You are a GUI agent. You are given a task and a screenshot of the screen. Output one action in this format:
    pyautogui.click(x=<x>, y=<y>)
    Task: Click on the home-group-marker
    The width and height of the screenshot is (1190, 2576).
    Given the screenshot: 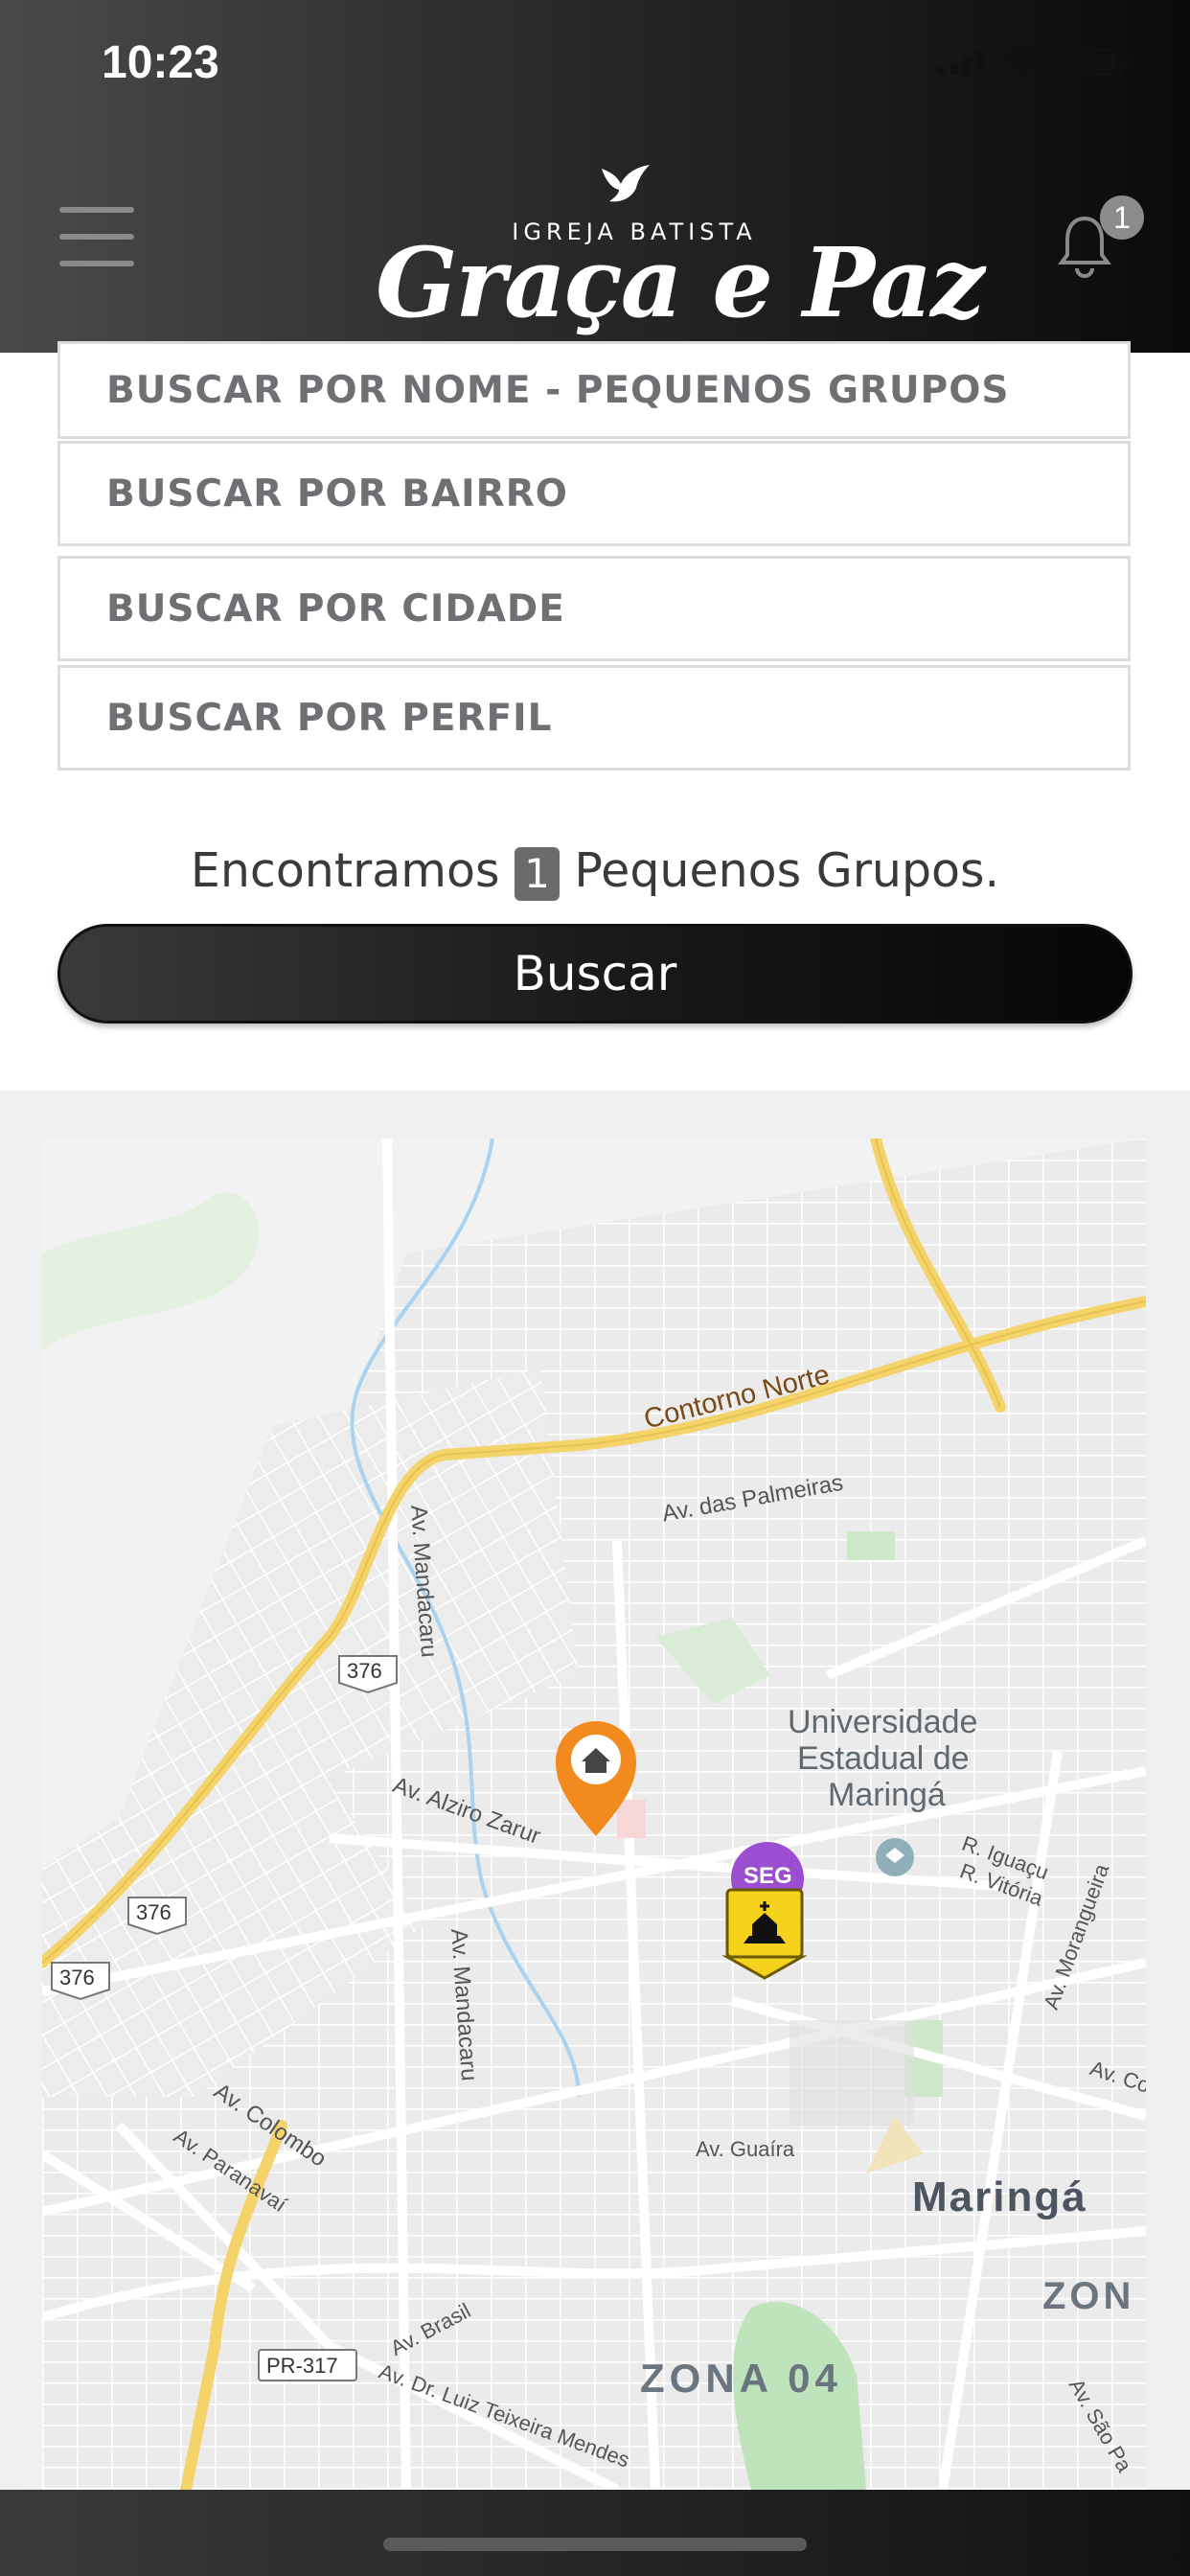 What is the action you would take?
    pyautogui.click(x=596, y=1778)
    